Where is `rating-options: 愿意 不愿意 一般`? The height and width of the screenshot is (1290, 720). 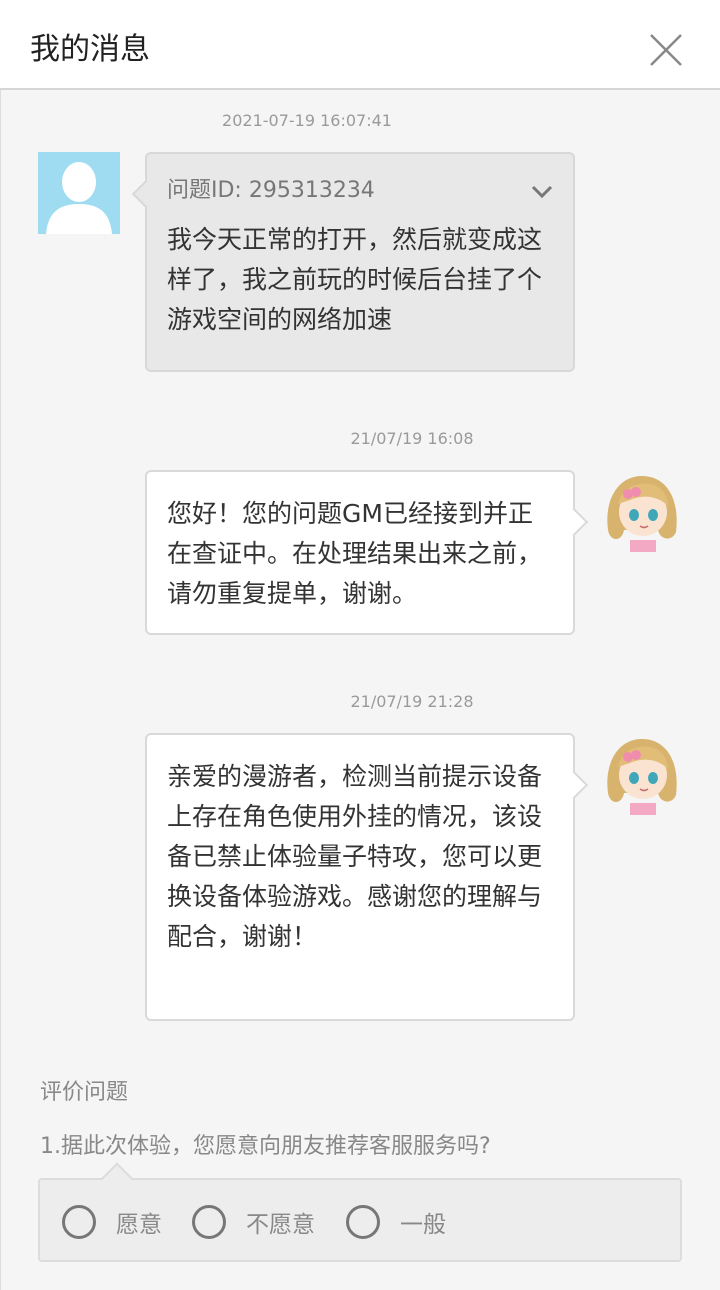 rating-options: 愿意 不愿意 一般 is located at coordinates (360, 1220).